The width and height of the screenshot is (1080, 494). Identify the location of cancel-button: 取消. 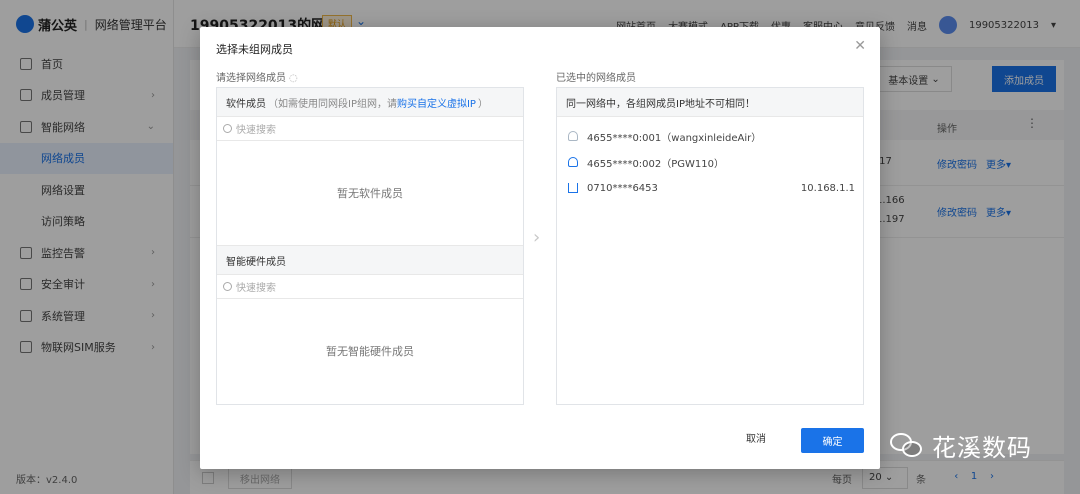
(756, 437).